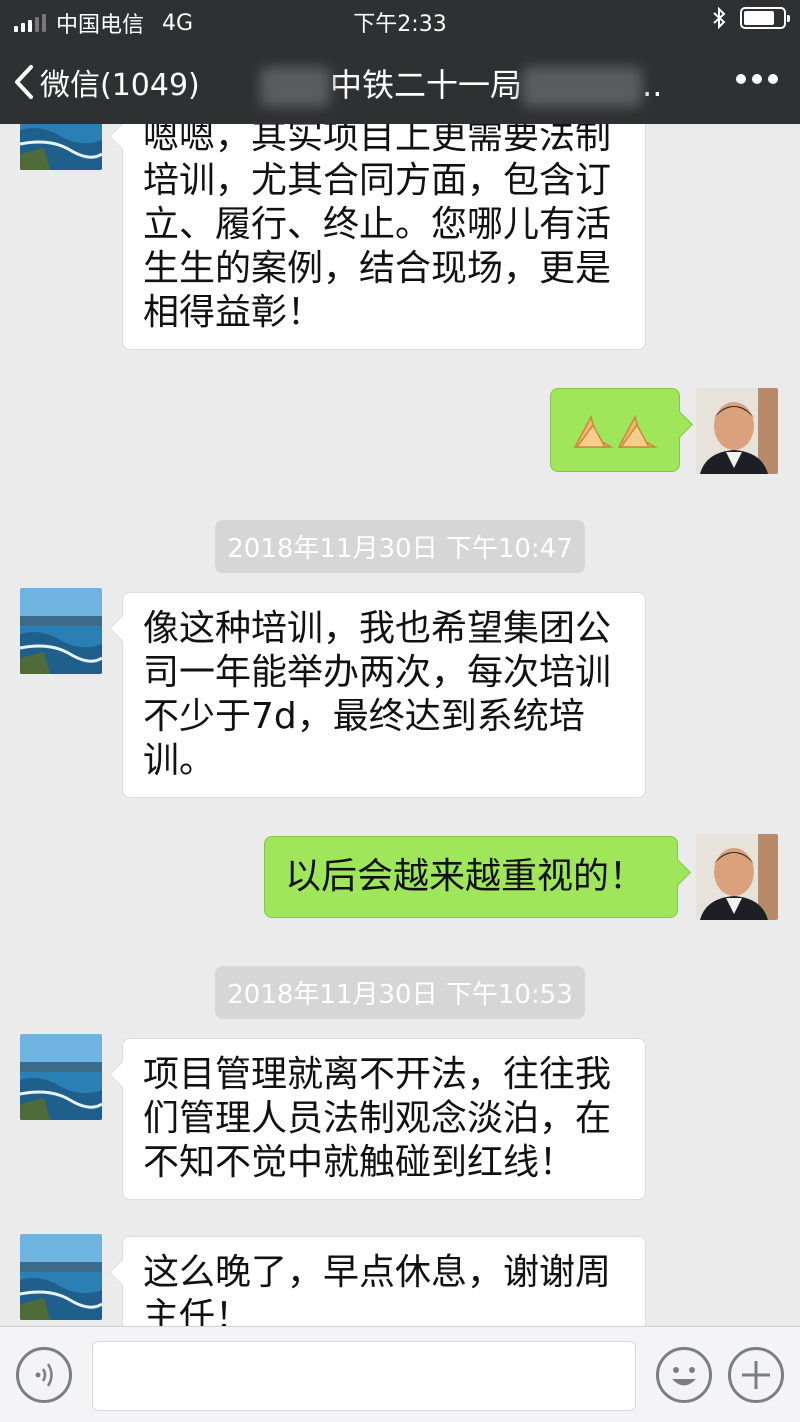 The height and width of the screenshot is (1422, 800). I want to click on emoji-button, so click(684, 1375).